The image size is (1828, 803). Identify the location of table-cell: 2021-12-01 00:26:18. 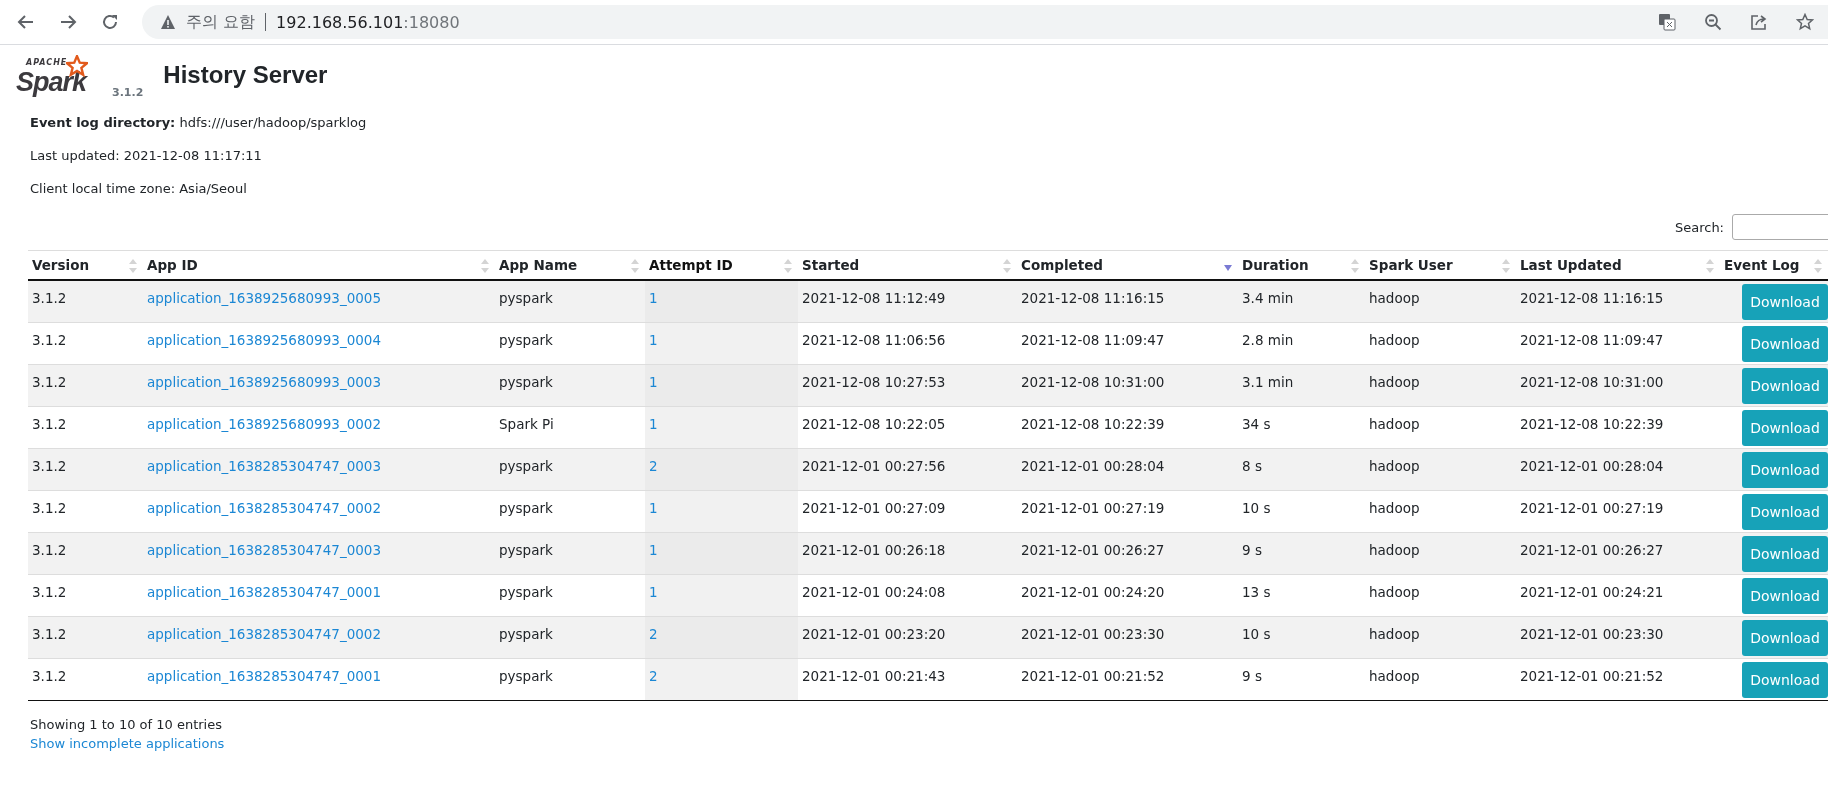
(874, 549).